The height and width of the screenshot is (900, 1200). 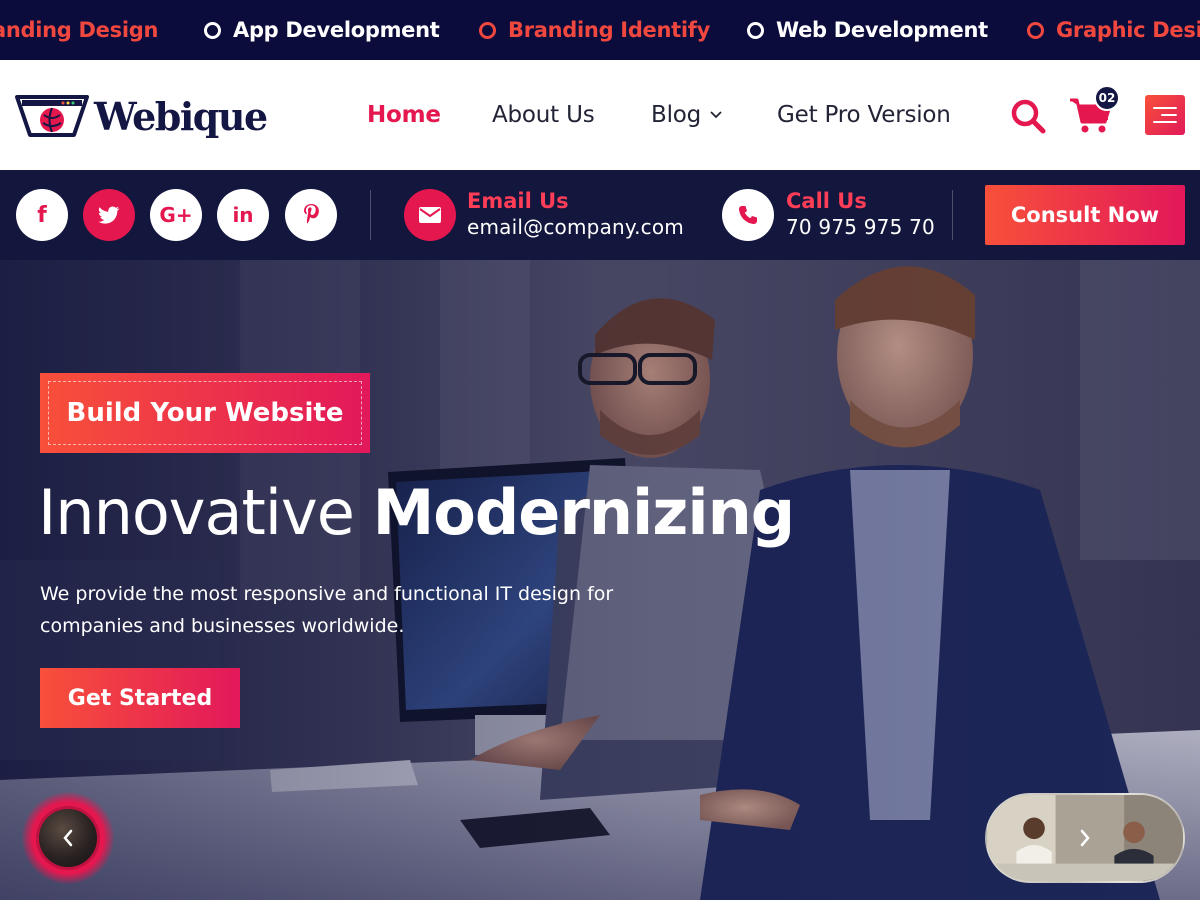 I want to click on nav-about: About Us, so click(x=543, y=115).